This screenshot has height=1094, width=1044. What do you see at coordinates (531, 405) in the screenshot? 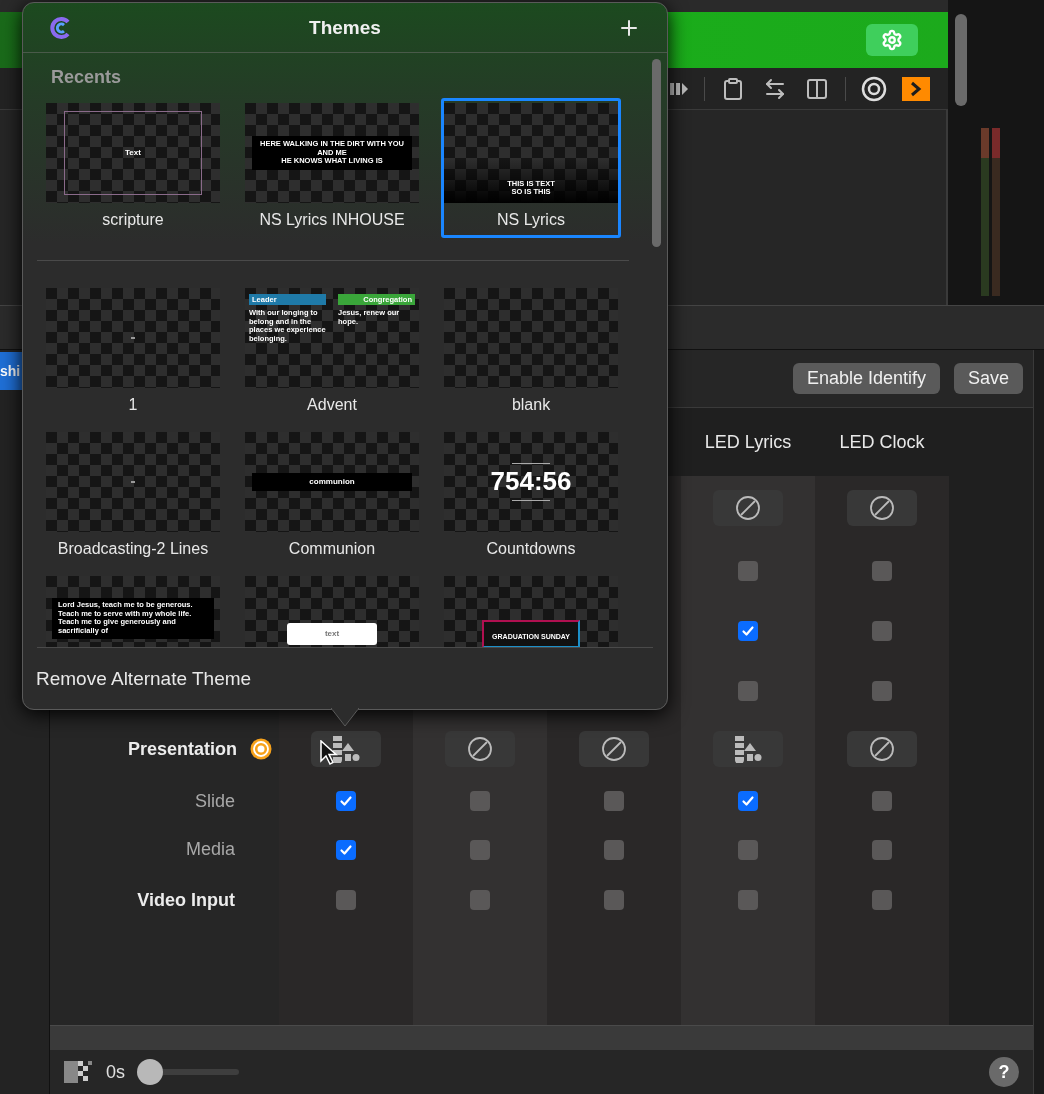
I see `theme-name: blank` at bounding box center [531, 405].